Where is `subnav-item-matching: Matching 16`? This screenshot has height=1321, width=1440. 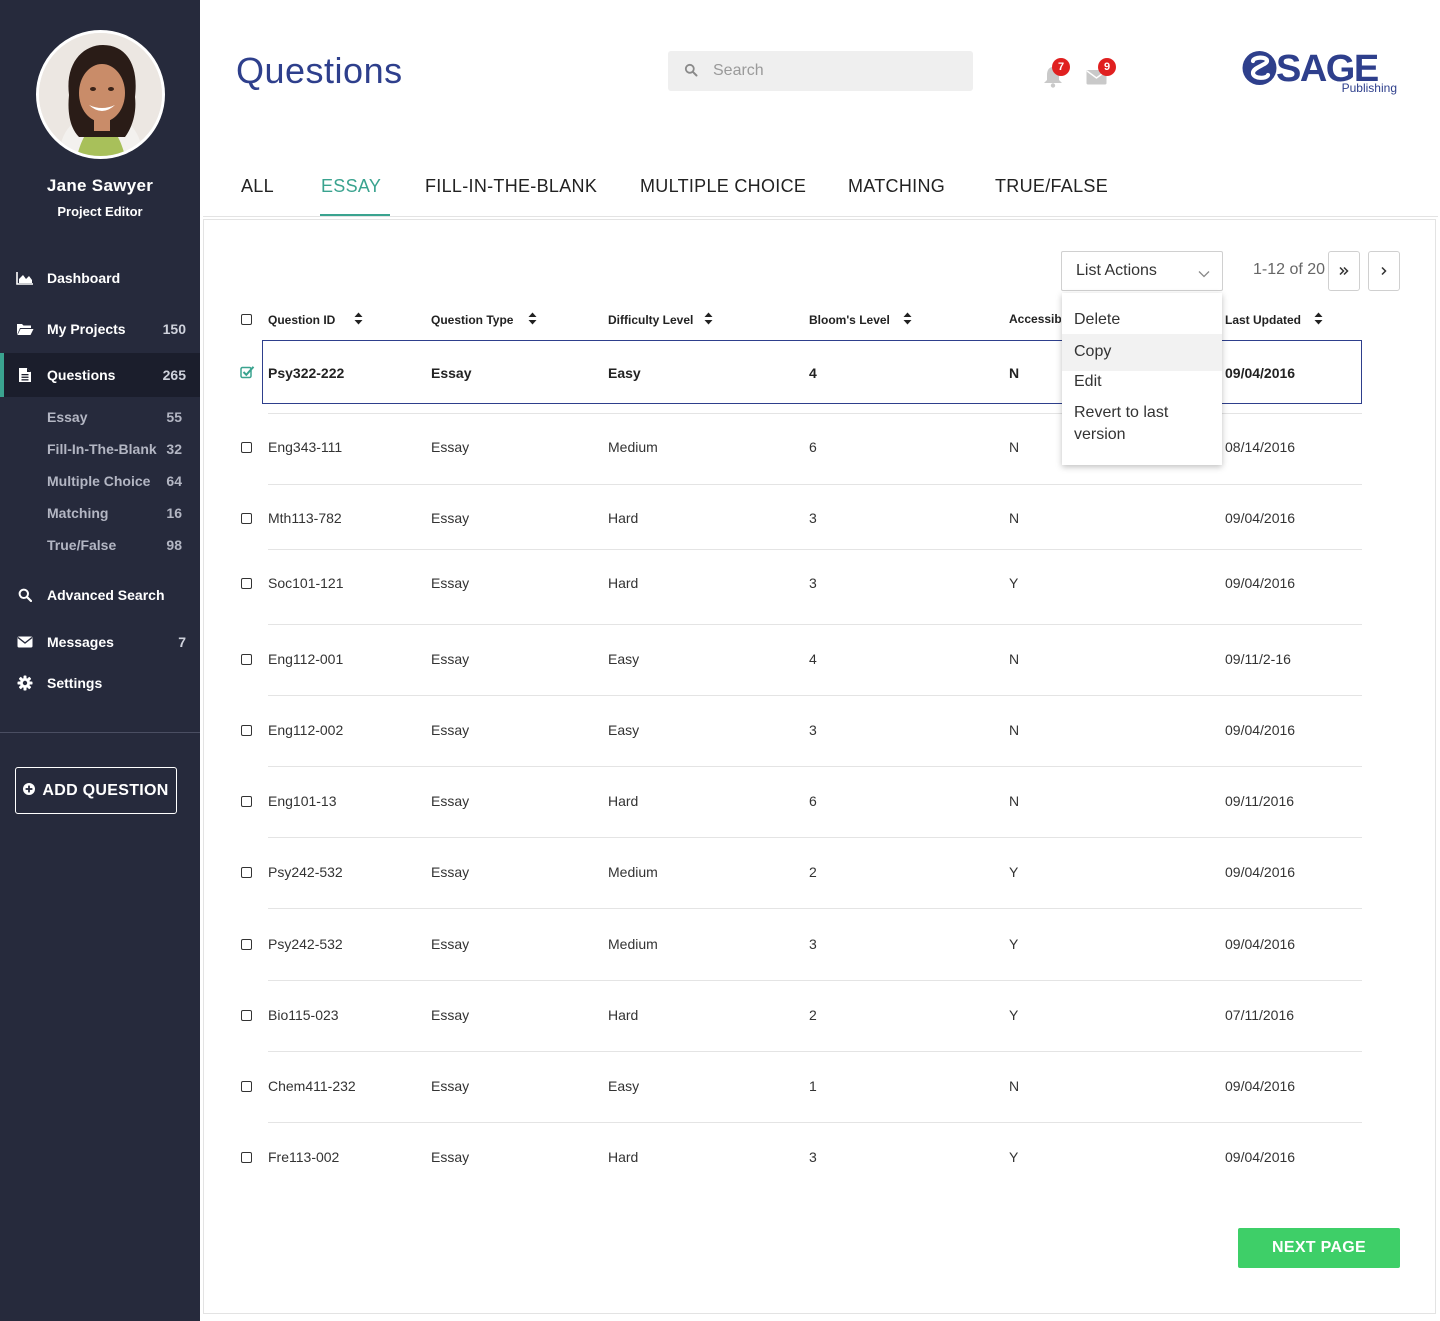
subnav-item-matching: Matching 16 is located at coordinates (100, 513).